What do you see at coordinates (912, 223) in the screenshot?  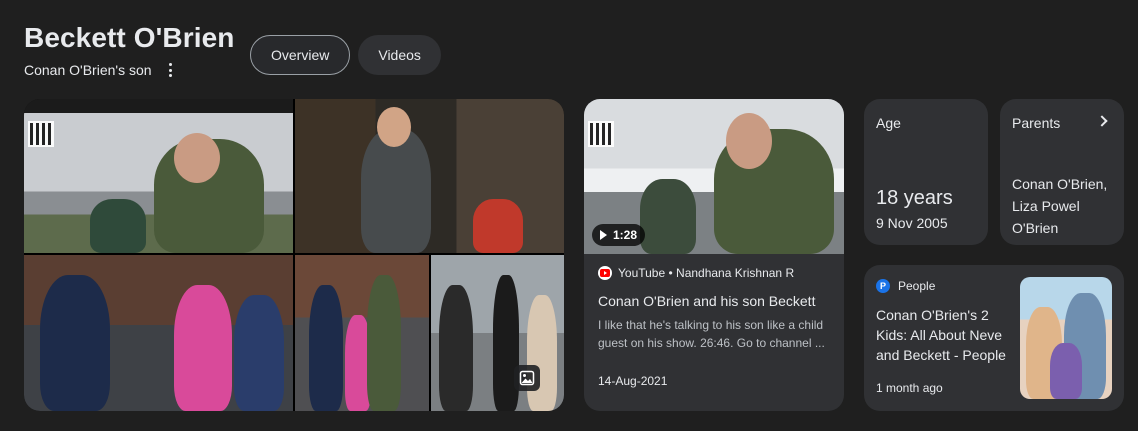 I see `birth-date: 9 Nov 2005` at bounding box center [912, 223].